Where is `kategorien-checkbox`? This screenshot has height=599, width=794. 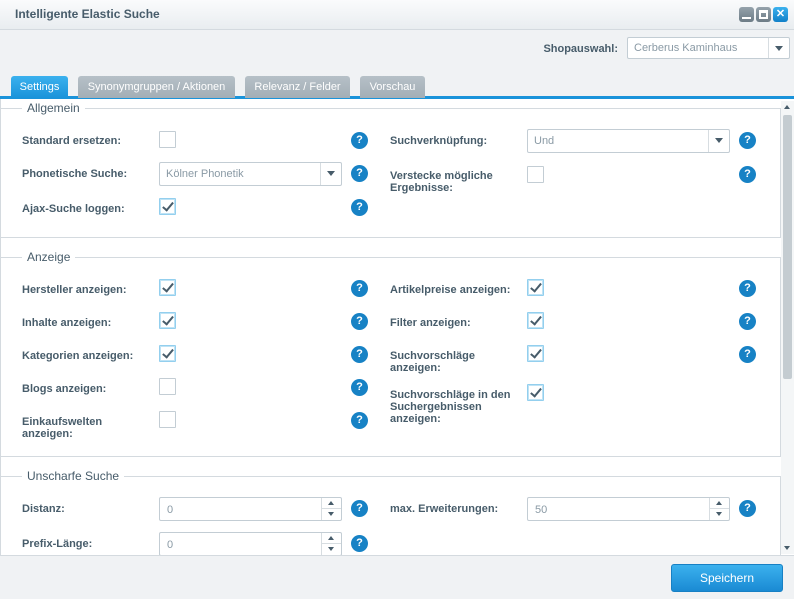
kategorien-checkbox is located at coordinates (167, 353).